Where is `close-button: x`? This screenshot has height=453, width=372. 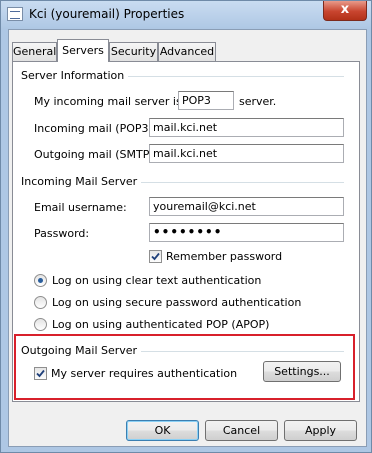 close-button: x is located at coordinates (345, 11).